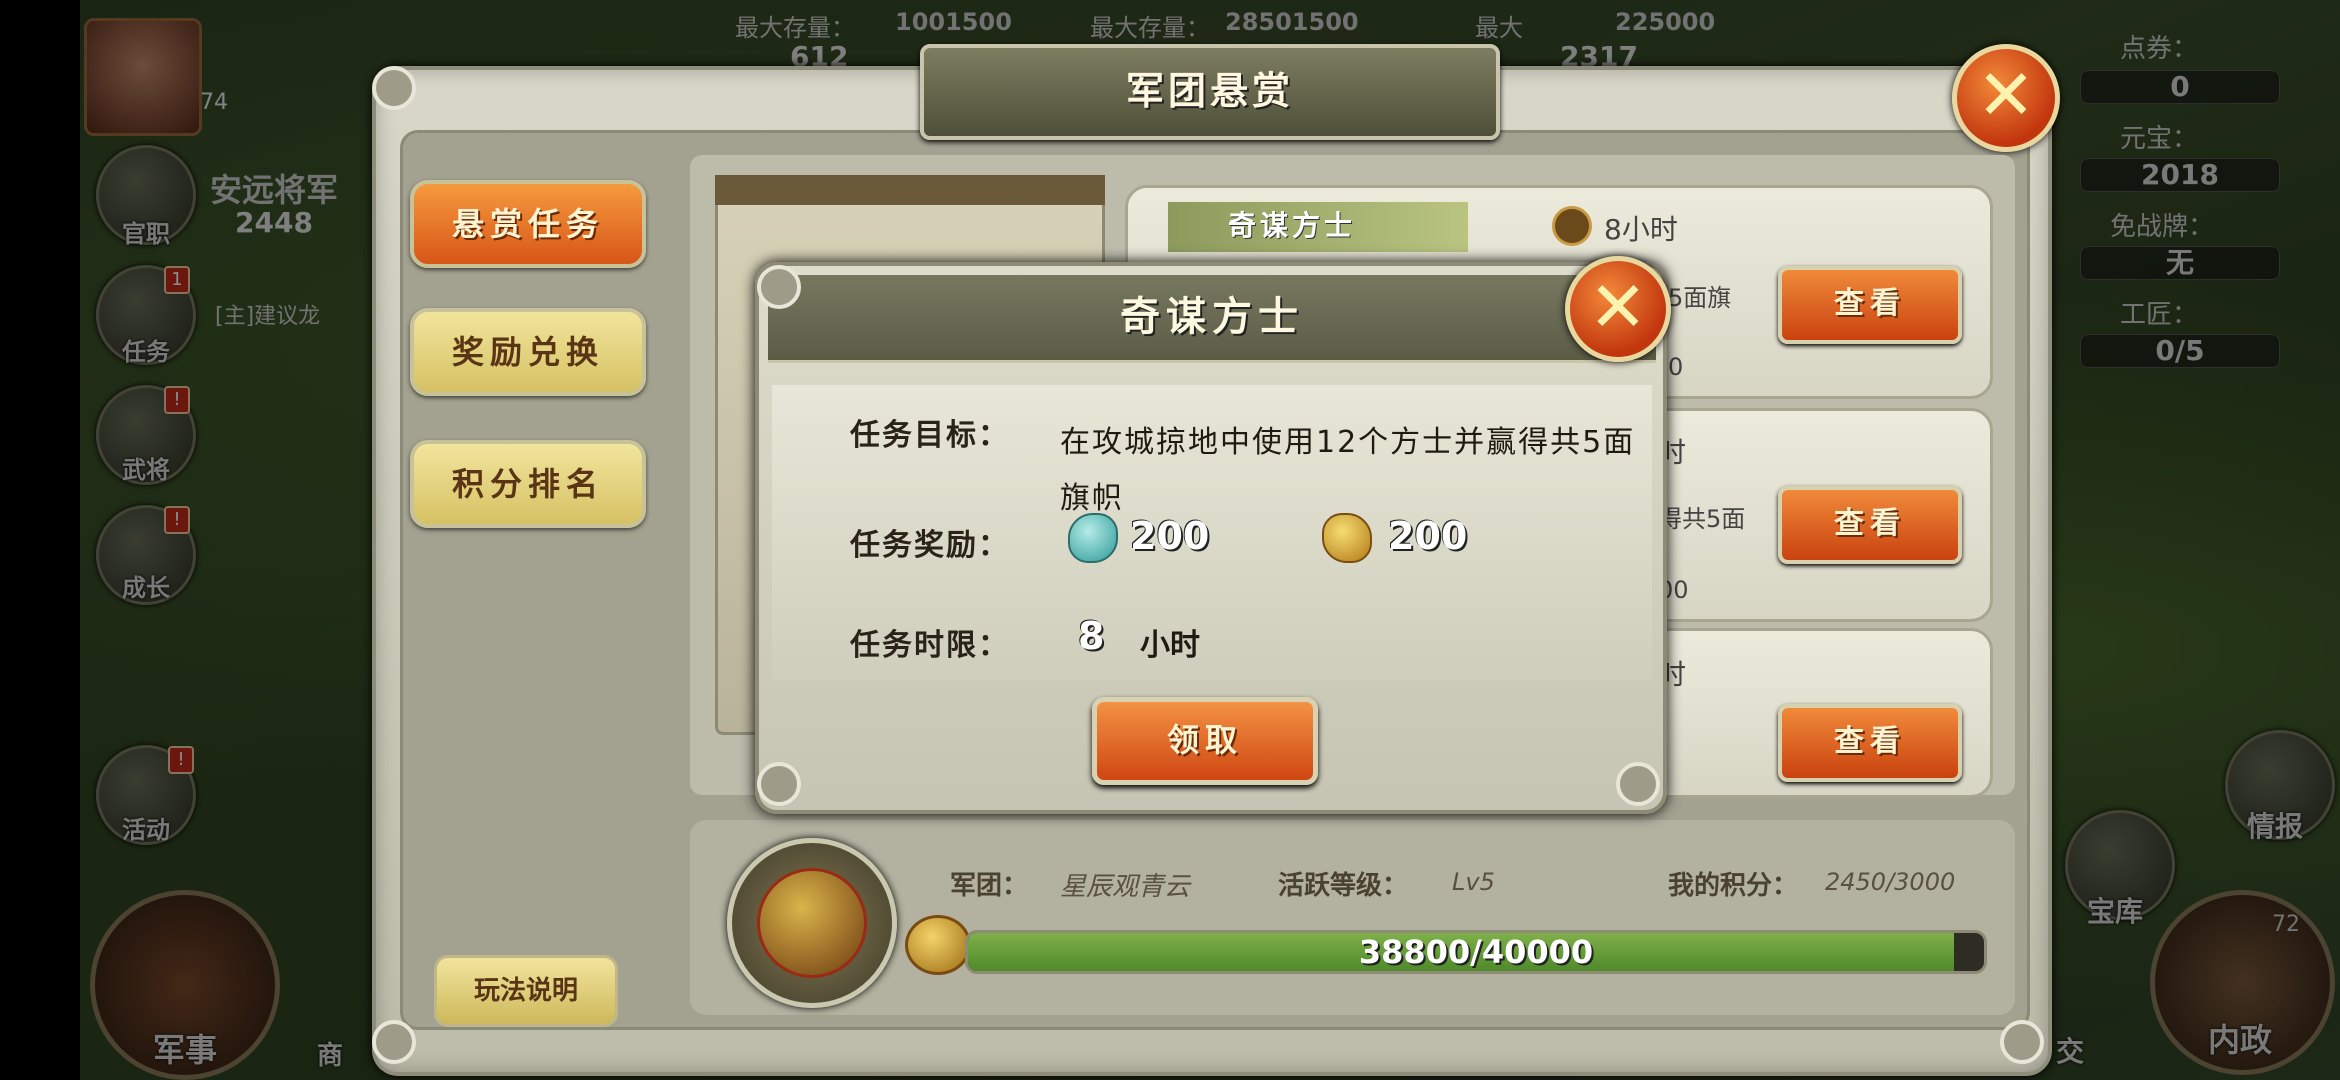  I want to click on reward-label: 任务奖励：, so click(930, 545).